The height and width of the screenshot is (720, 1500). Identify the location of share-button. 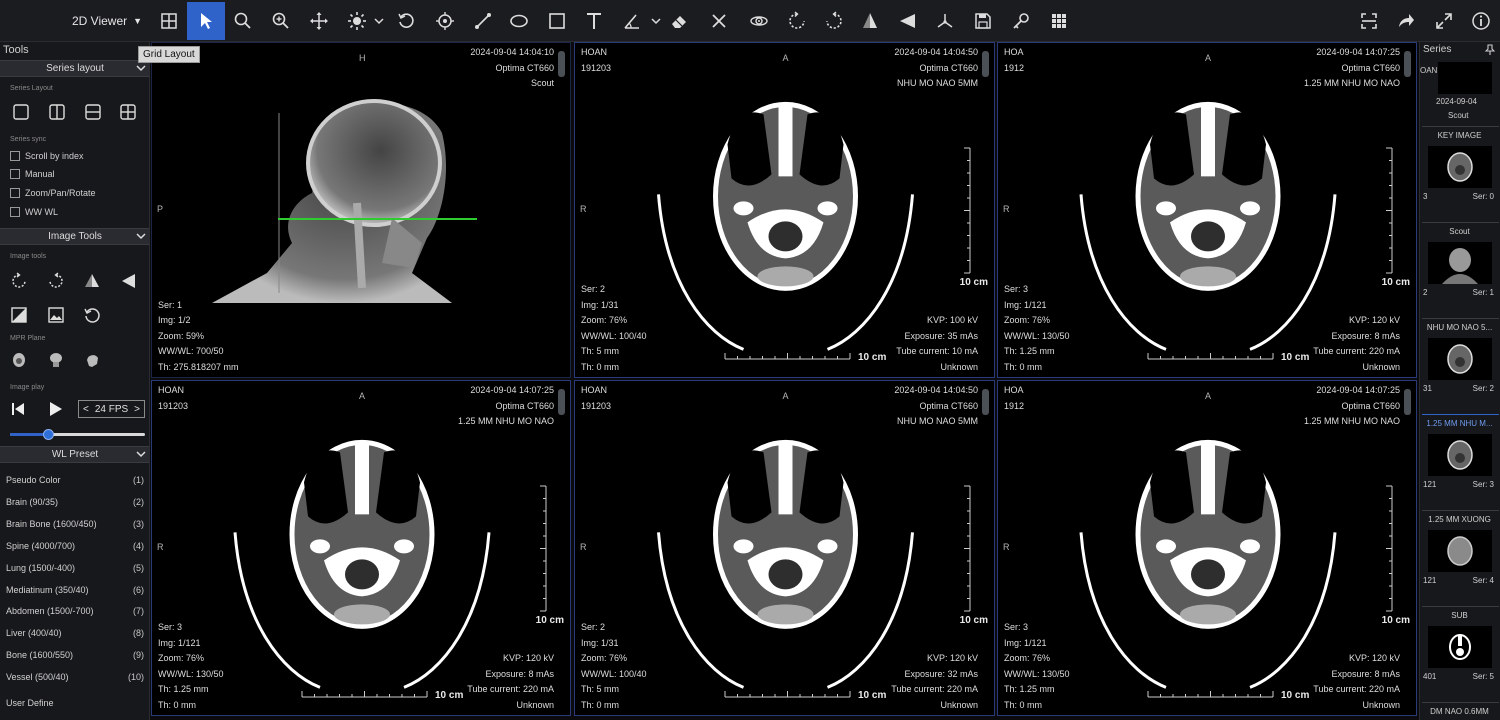
(1406, 21).